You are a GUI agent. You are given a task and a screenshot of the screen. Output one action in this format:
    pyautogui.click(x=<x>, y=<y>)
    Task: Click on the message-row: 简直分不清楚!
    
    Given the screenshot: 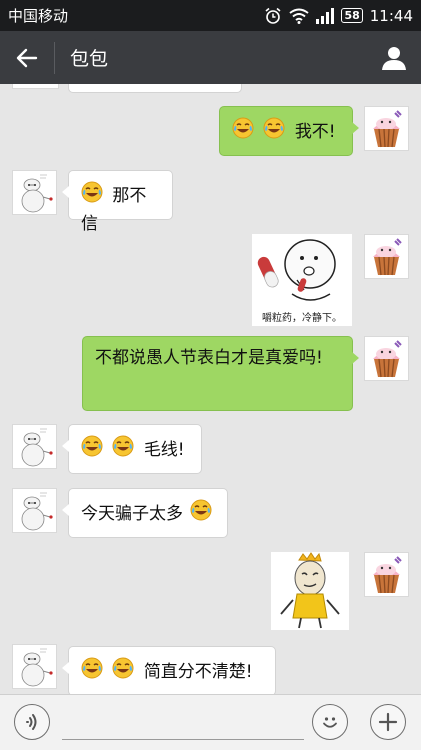 What is the action you would take?
    pyautogui.click(x=210, y=669)
    